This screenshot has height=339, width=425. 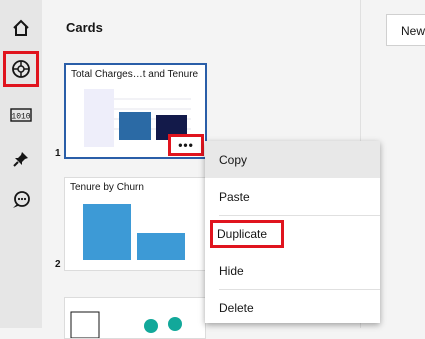 I want to click on menu-item-label: Duplicate, so click(x=247, y=233).